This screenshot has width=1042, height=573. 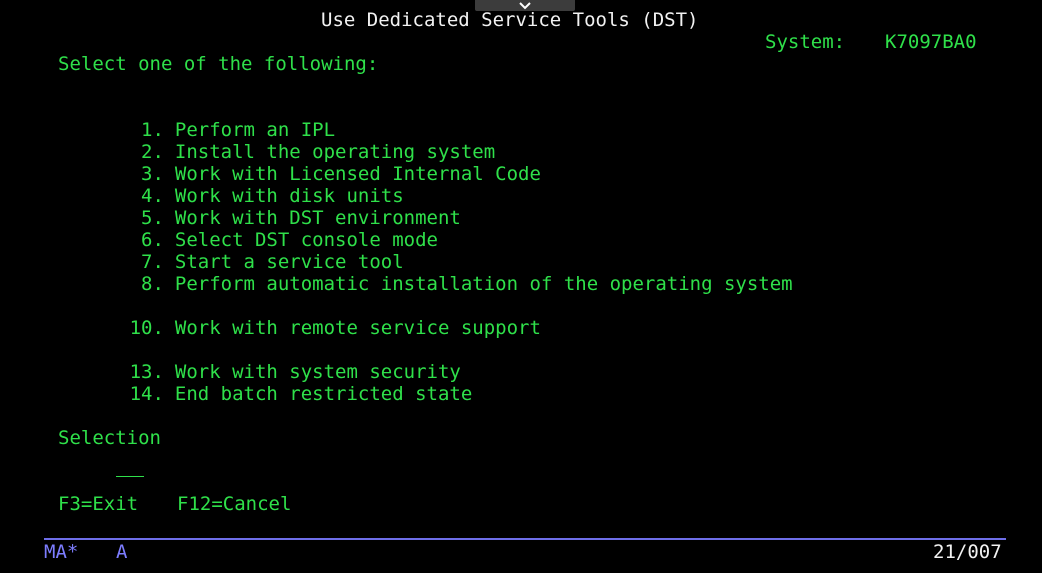 I want to click on menu-option: 1. Perform an IPL, so click(x=214, y=119).